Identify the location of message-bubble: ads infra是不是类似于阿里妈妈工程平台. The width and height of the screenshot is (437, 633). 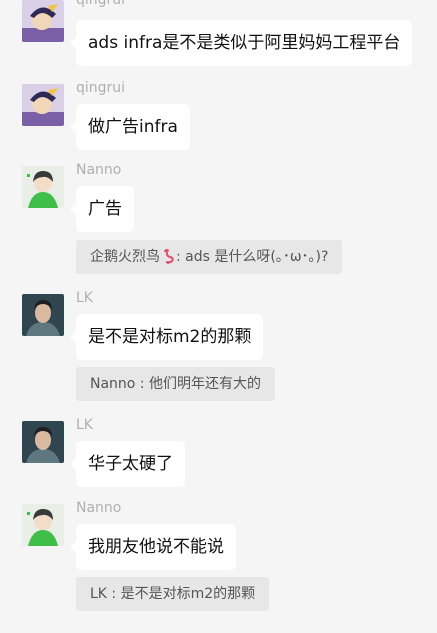
(241, 43).